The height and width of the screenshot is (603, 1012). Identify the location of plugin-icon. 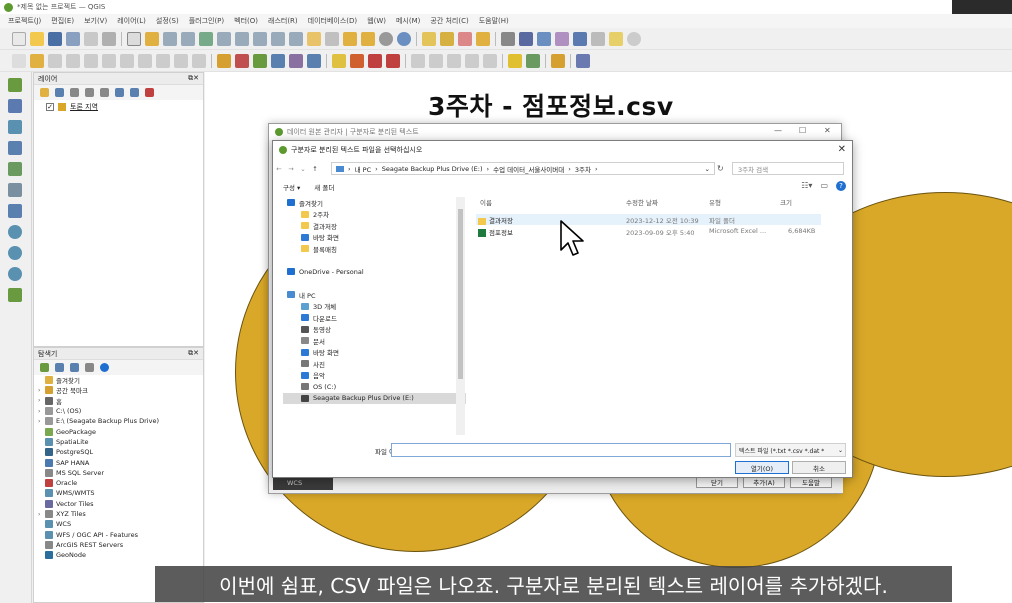
(634, 38).